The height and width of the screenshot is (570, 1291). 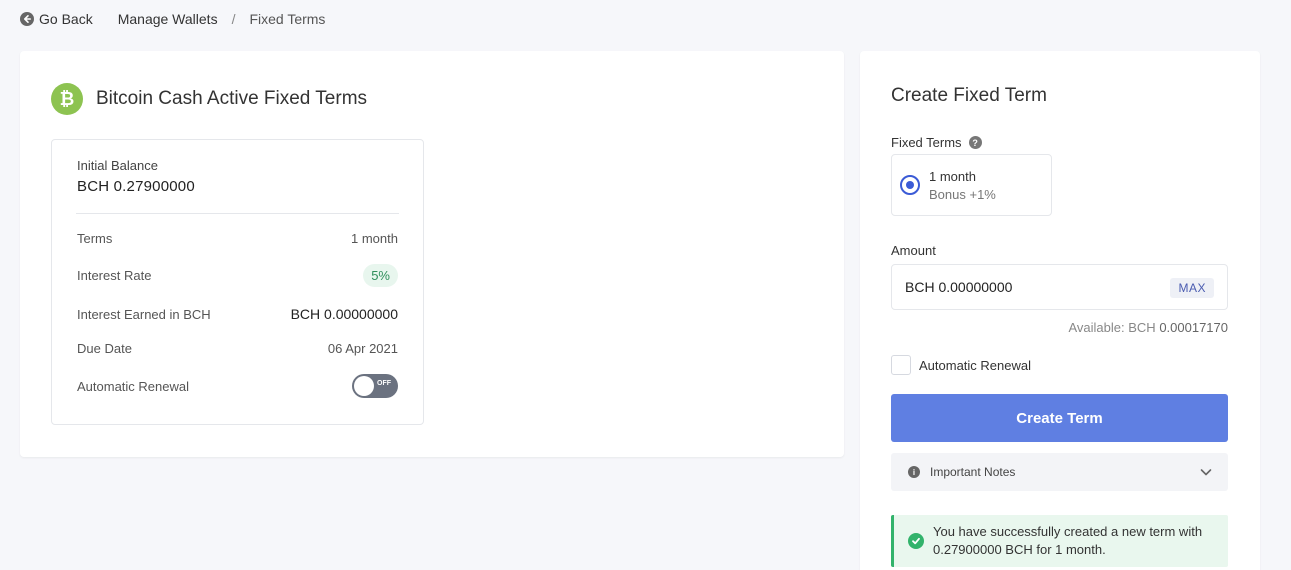 I want to click on interest-rate-badge: 5%, so click(x=380, y=275).